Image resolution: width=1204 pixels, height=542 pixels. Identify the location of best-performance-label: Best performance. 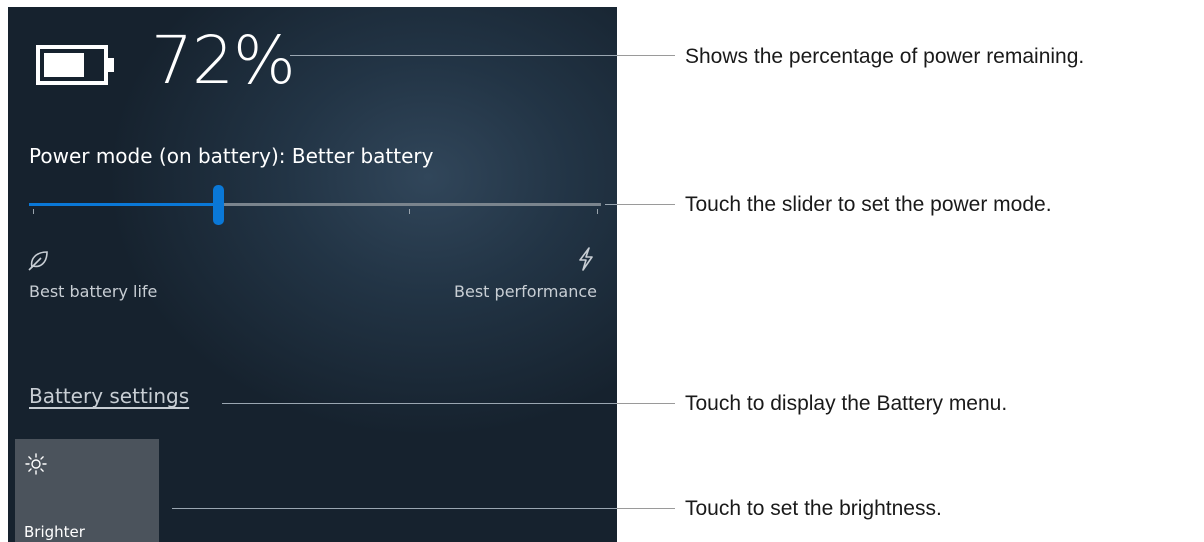
(525, 291).